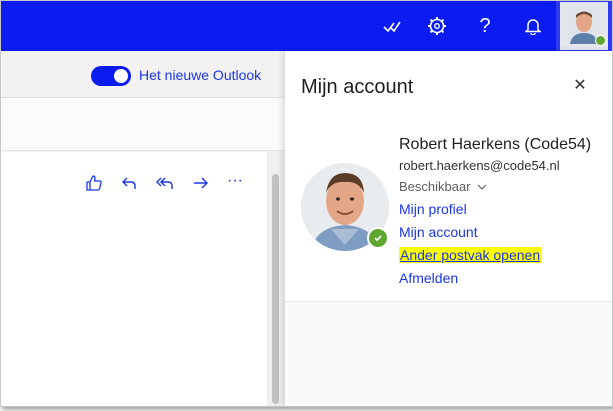  Describe the element at coordinates (111, 76) in the screenshot. I see `new-outlook-toggle` at that location.